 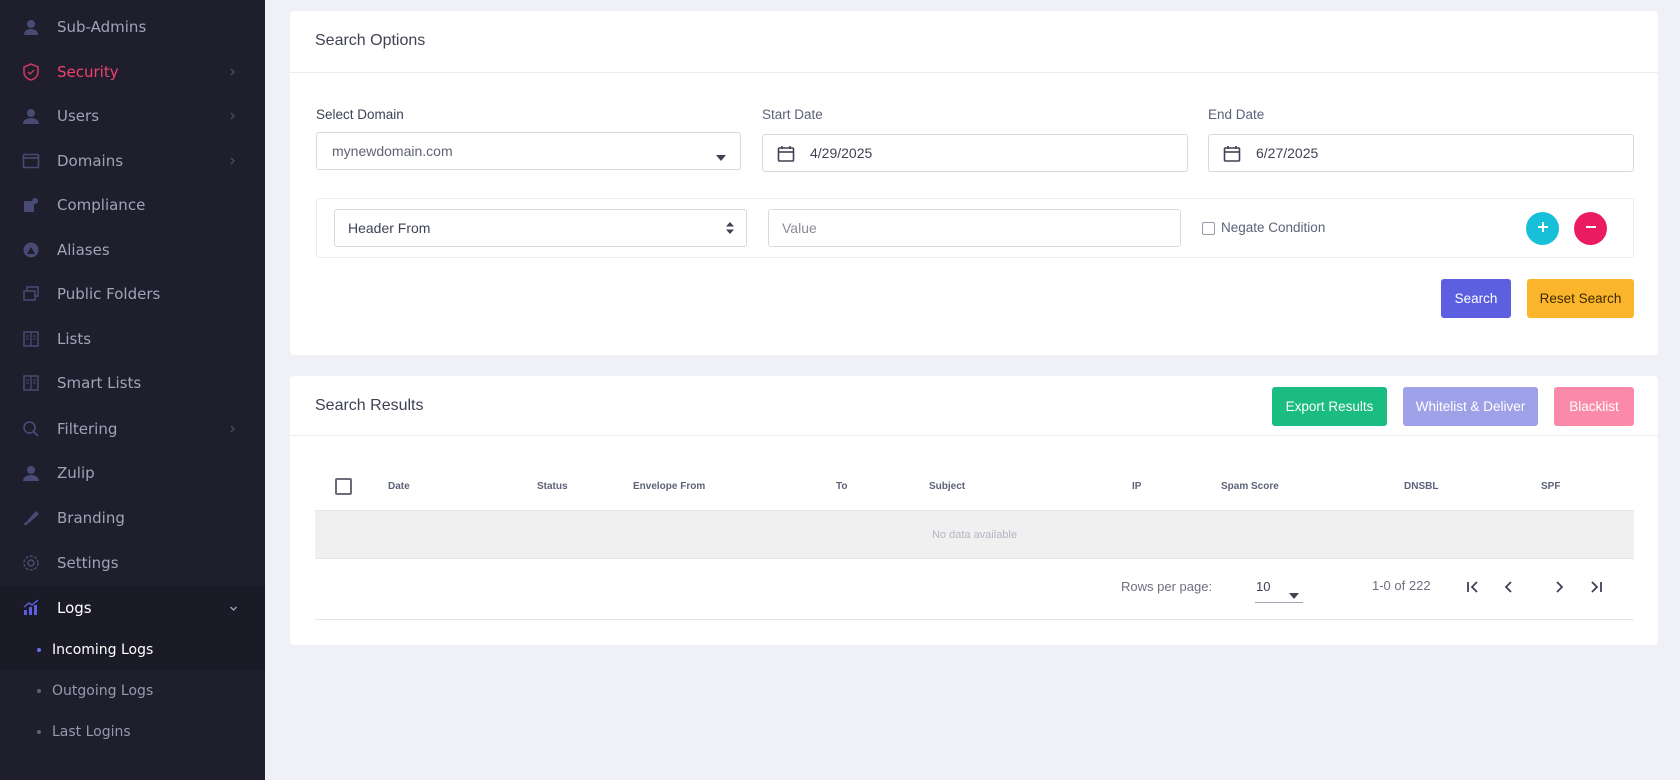 What do you see at coordinates (1594, 406) in the screenshot?
I see `blacklist-button: Blacklist` at bounding box center [1594, 406].